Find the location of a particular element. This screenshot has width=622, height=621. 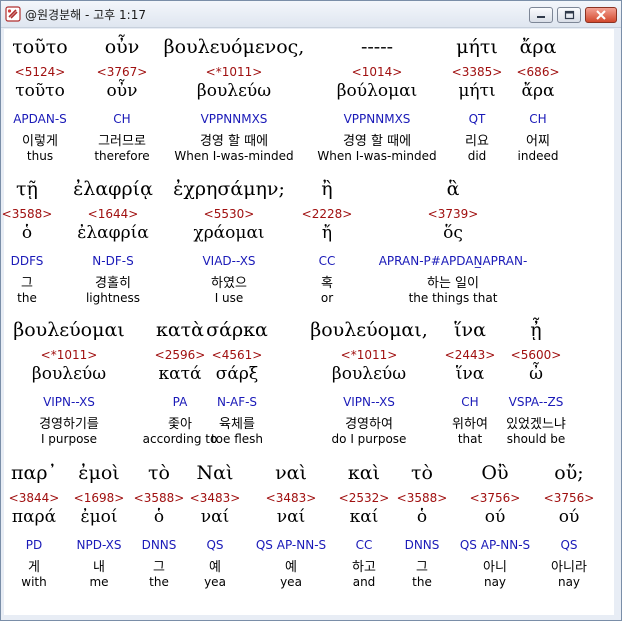

korean-gloss: 하는 일이 is located at coordinates (453, 283).